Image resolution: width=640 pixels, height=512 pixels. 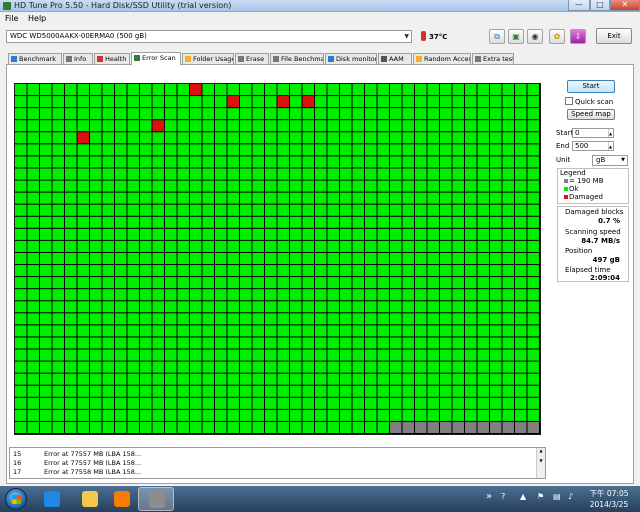 What do you see at coordinates (593, 133) in the screenshot?
I see `start-input: 0 ▲` at bounding box center [593, 133].